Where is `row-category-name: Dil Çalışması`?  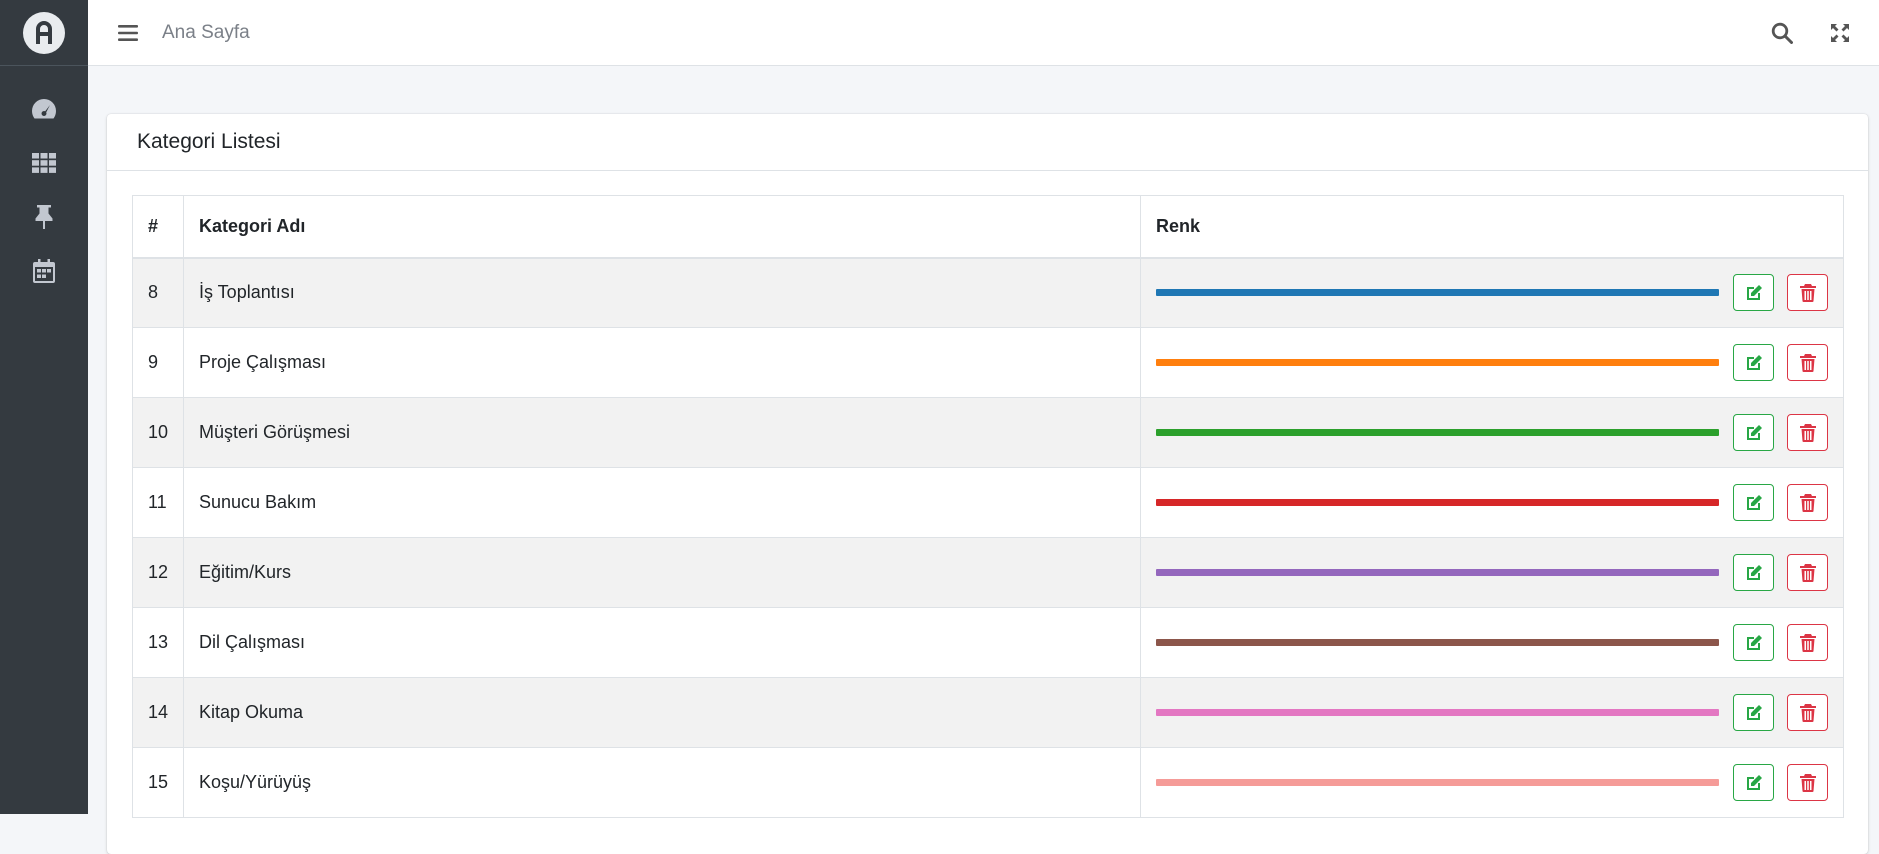
row-category-name: Dil Çalışması is located at coordinates (662, 643).